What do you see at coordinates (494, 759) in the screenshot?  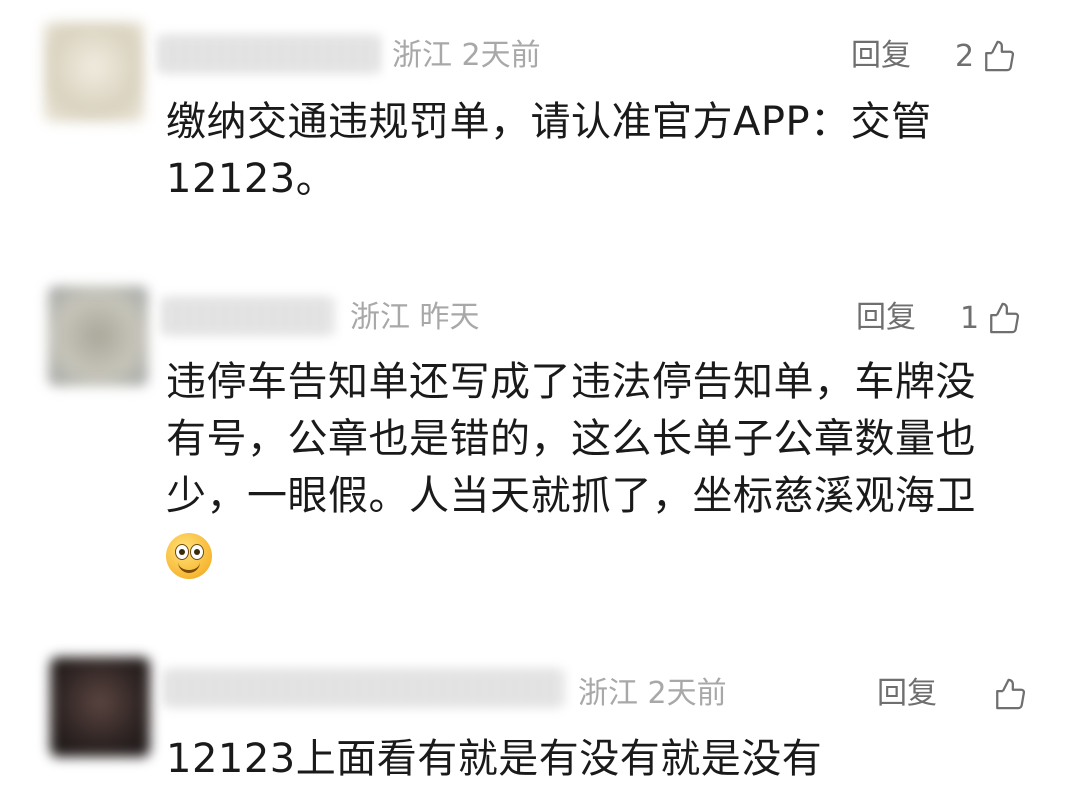 I see `comment-text: 12123上面看有就是有没有就是没有` at bounding box center [494, 759].